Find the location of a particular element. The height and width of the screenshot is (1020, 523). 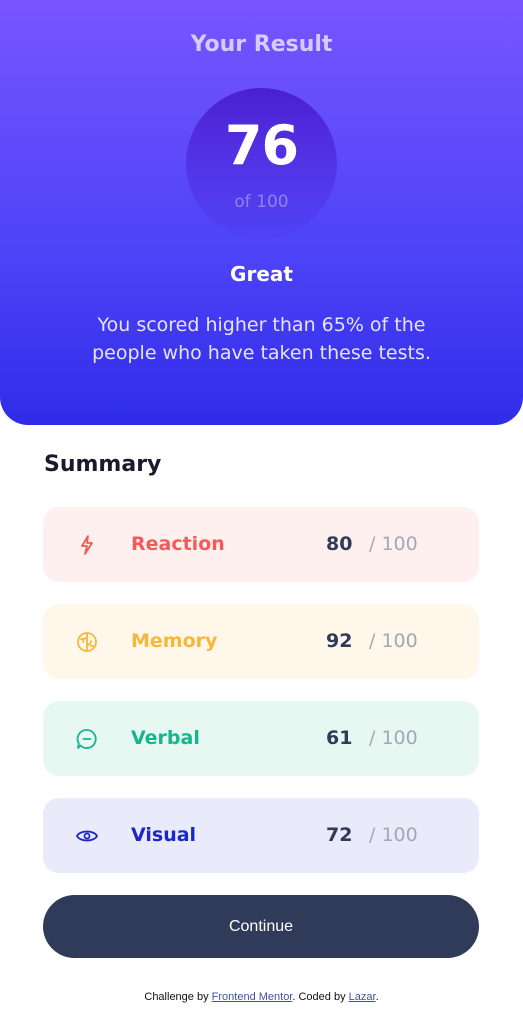

summary-item-memory: Memory 92 / 100 is located at coordinates (261, 641).